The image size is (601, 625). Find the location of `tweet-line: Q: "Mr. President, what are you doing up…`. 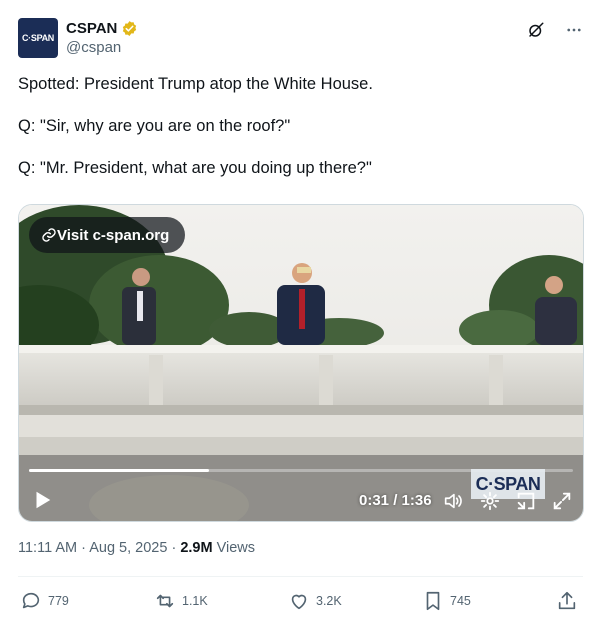

tweet-line: Q: "Mr. President, what are you doing up… is located at coordinates (195, 168).